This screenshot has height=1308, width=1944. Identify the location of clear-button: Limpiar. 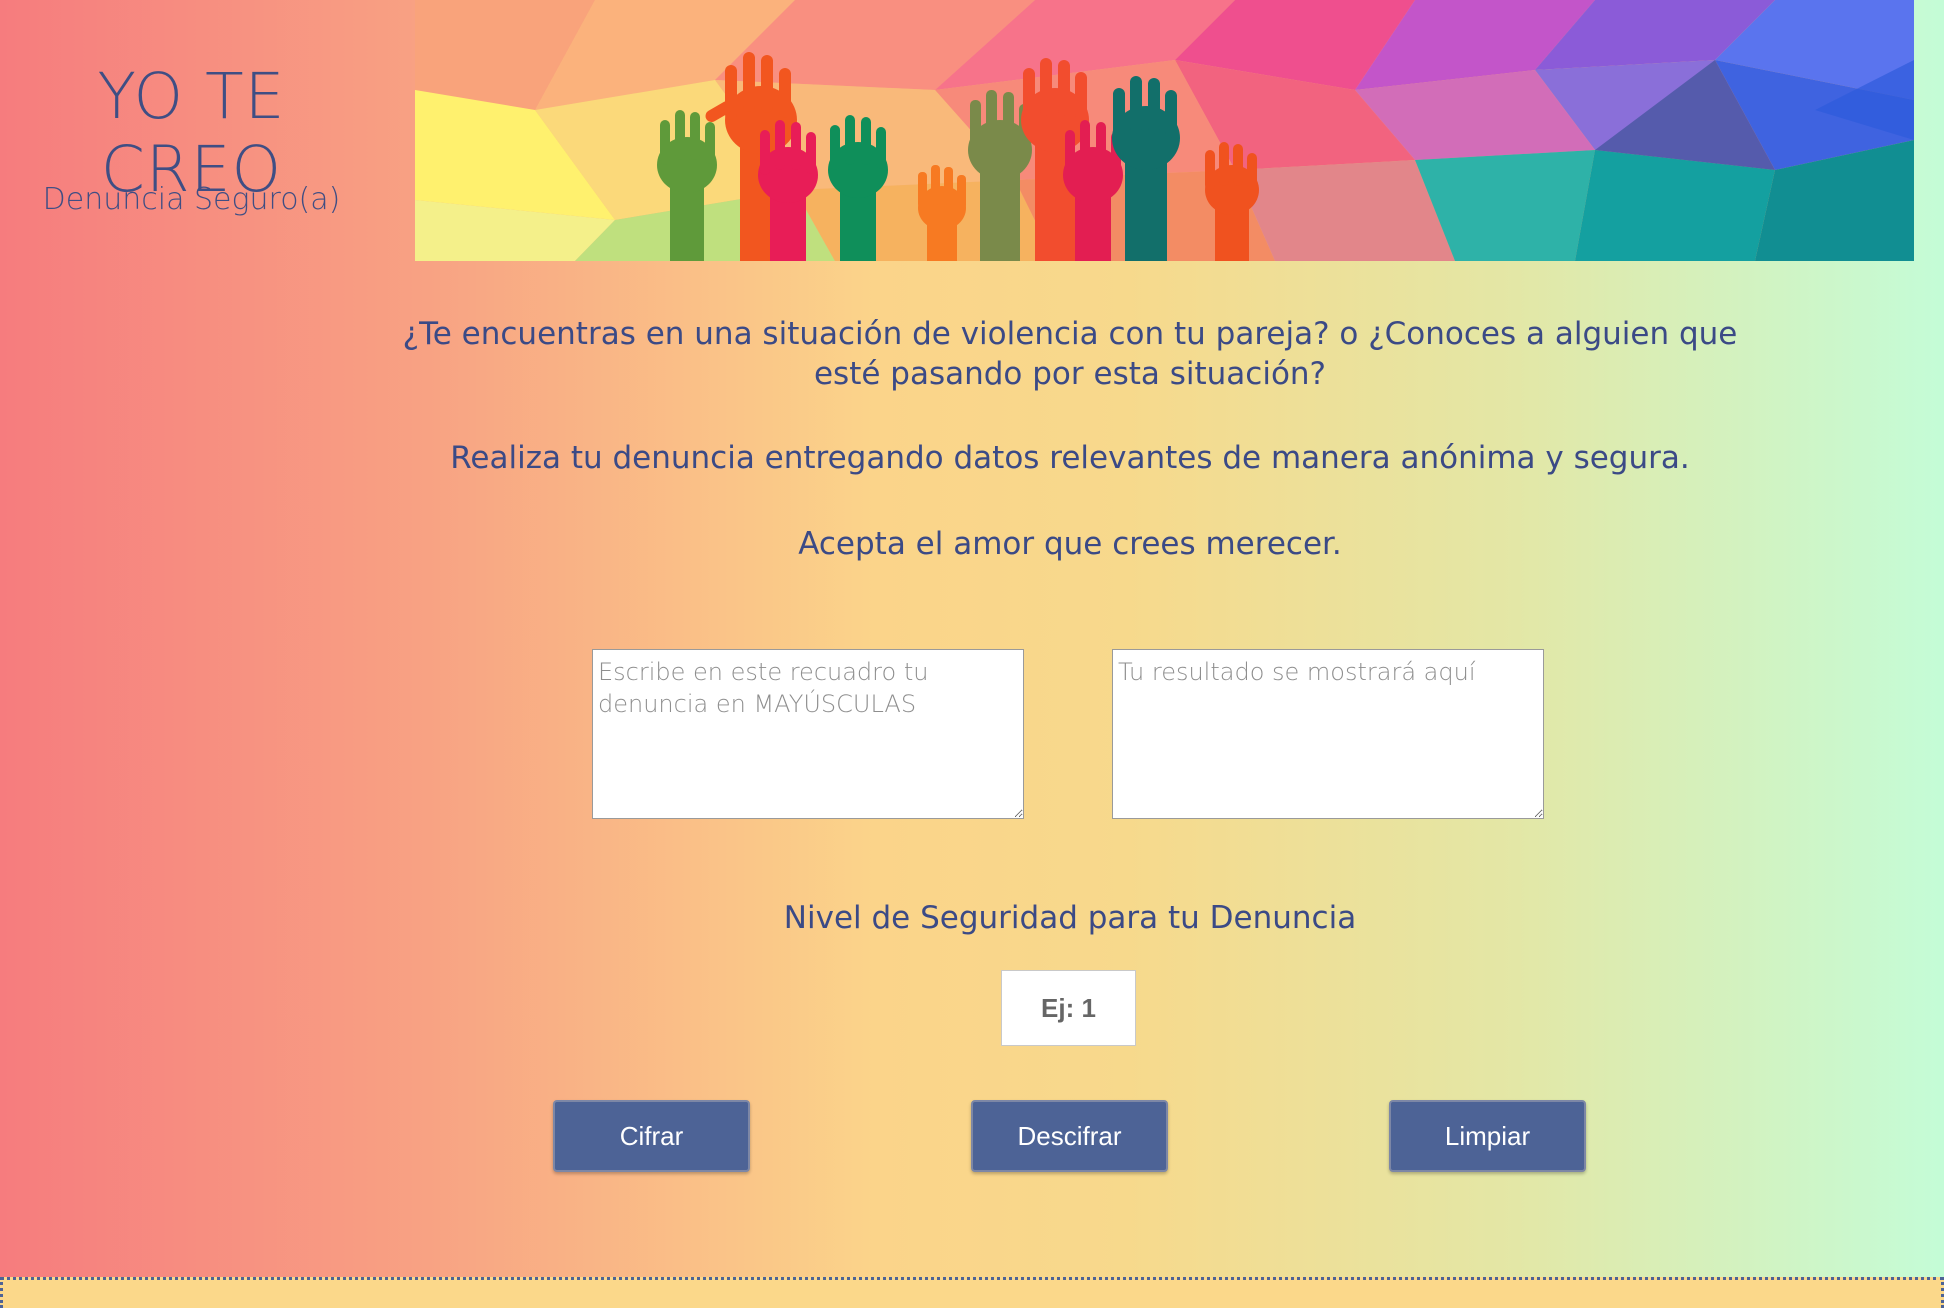
(1487, 1136).